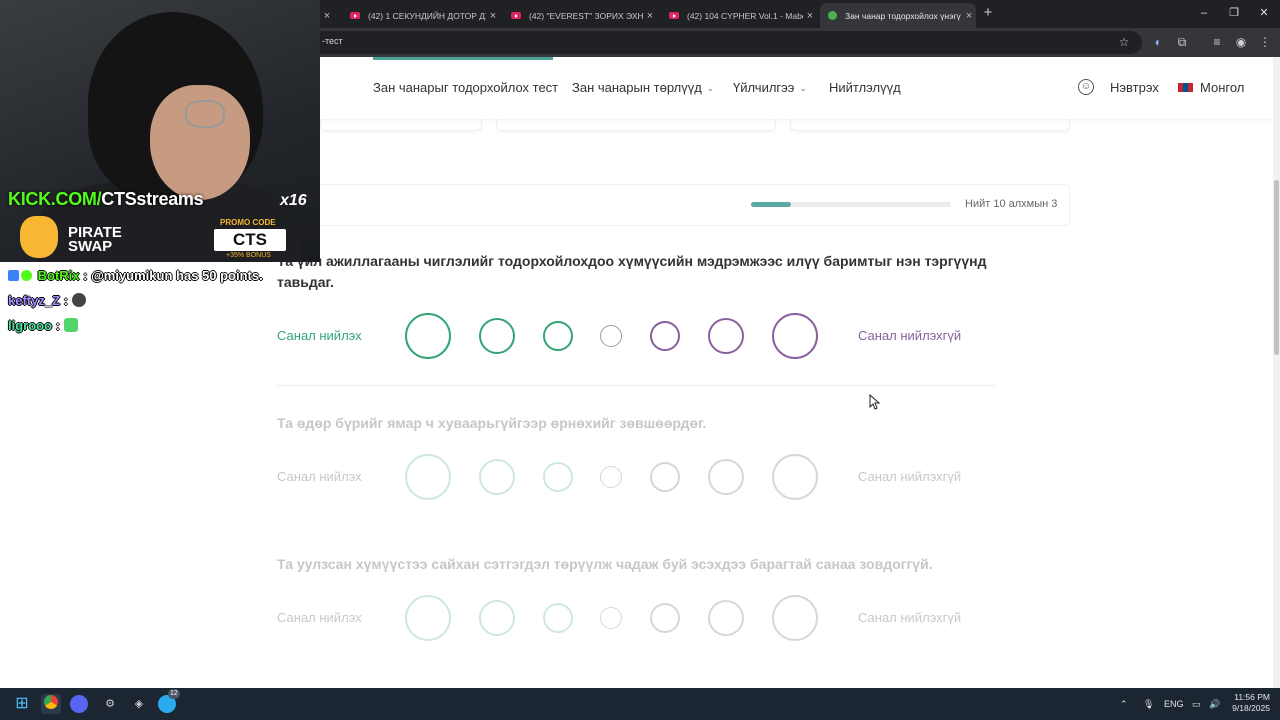 The width and height of the screenshot is (1280, 720). What do you see at coordinates (851, 204) in the screenshot?
I see `progress-bar` at bounding box center [851, 204].